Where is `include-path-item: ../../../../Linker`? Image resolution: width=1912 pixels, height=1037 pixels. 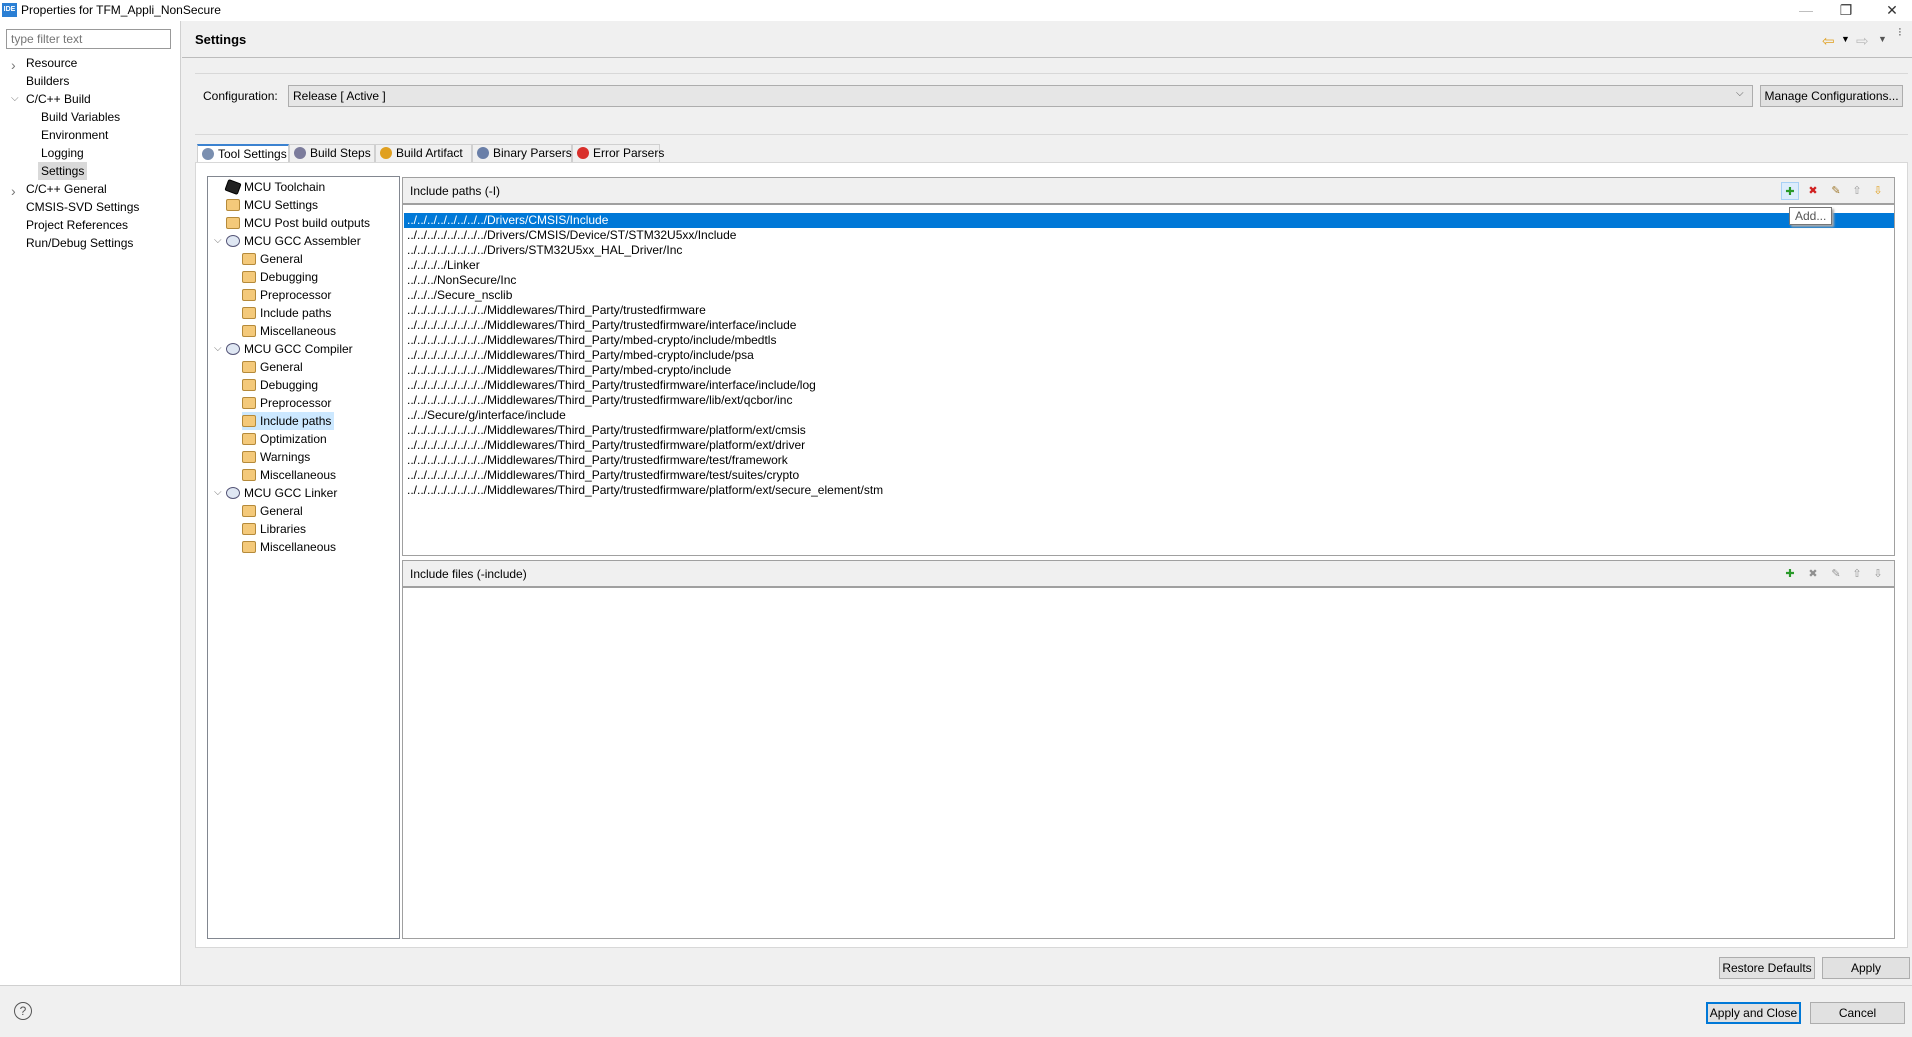
include-path-item: ../../../../Linker is located at coordinates (1149, 265).